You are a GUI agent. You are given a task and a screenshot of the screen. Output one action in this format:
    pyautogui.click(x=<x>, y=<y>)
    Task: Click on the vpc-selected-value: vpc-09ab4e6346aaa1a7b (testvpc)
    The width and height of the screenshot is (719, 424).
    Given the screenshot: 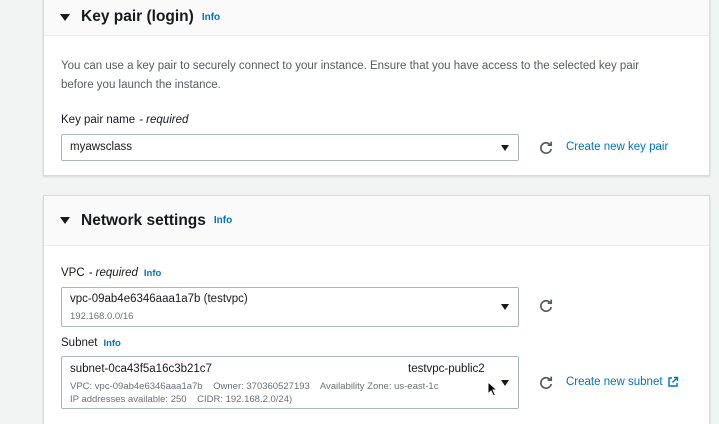 What is the action you would take?
    pyautogui.click(x=159, y=299)
    